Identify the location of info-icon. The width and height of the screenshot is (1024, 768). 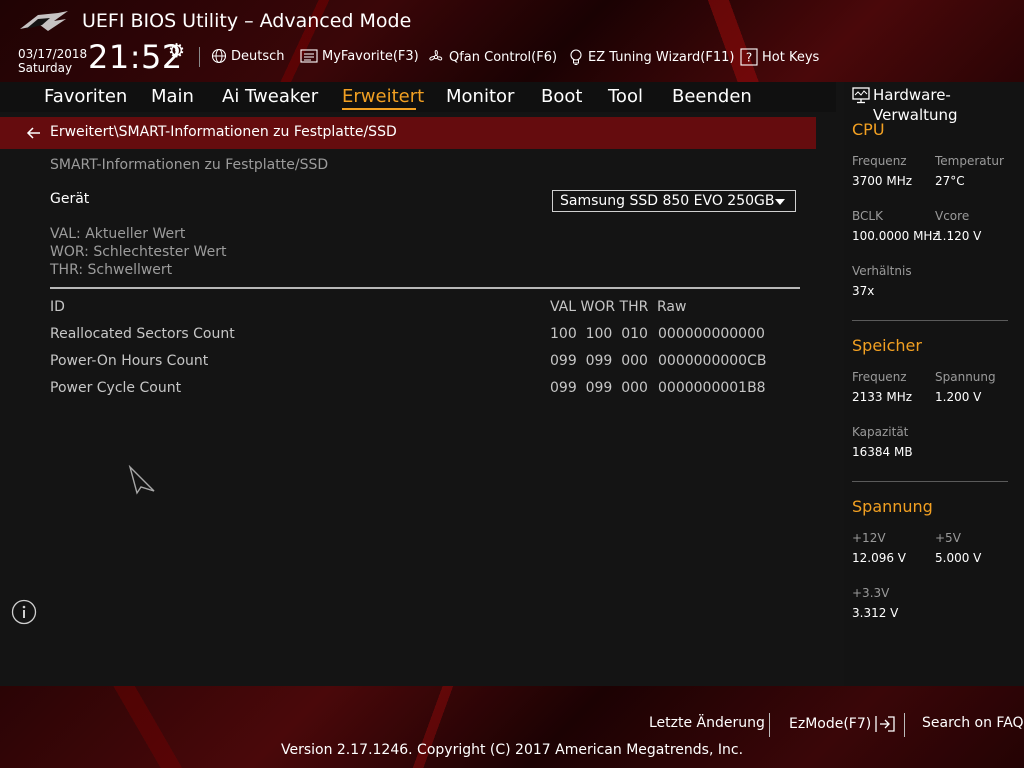
(24, 612).